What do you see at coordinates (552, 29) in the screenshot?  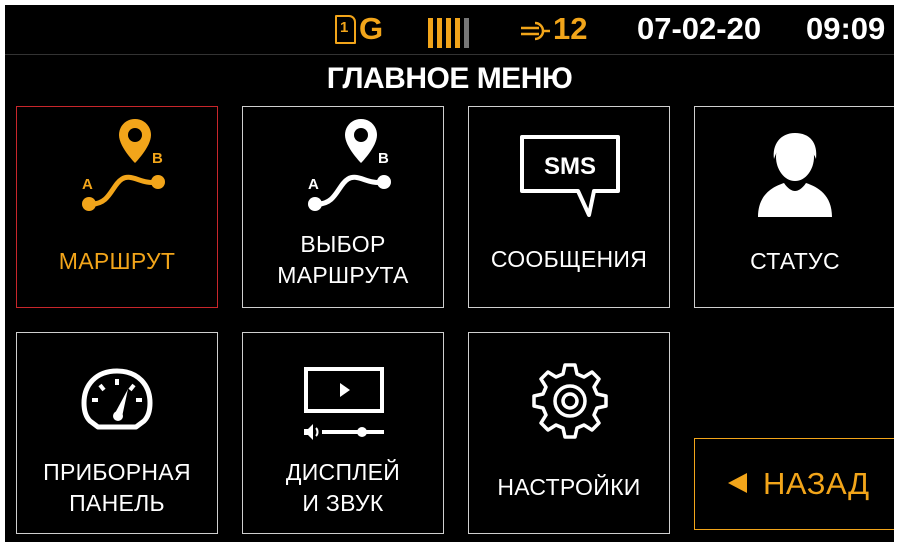 I see `gps-satellites: 12` at bounding box center [552, 29].